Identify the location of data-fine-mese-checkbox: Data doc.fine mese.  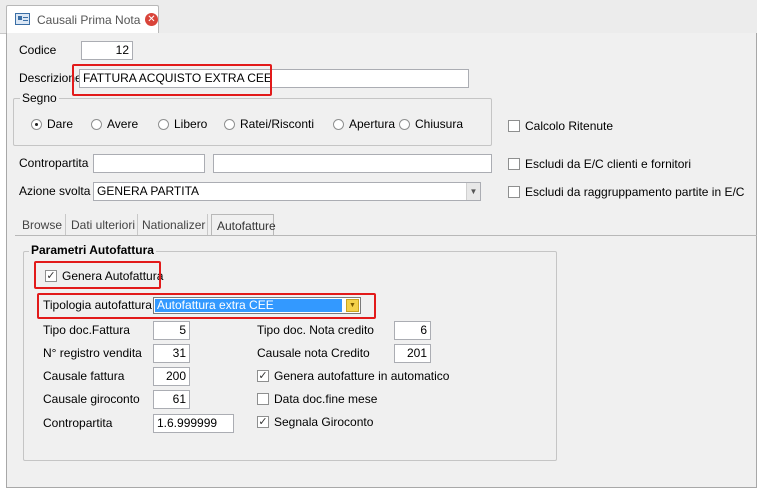
(317, 399).